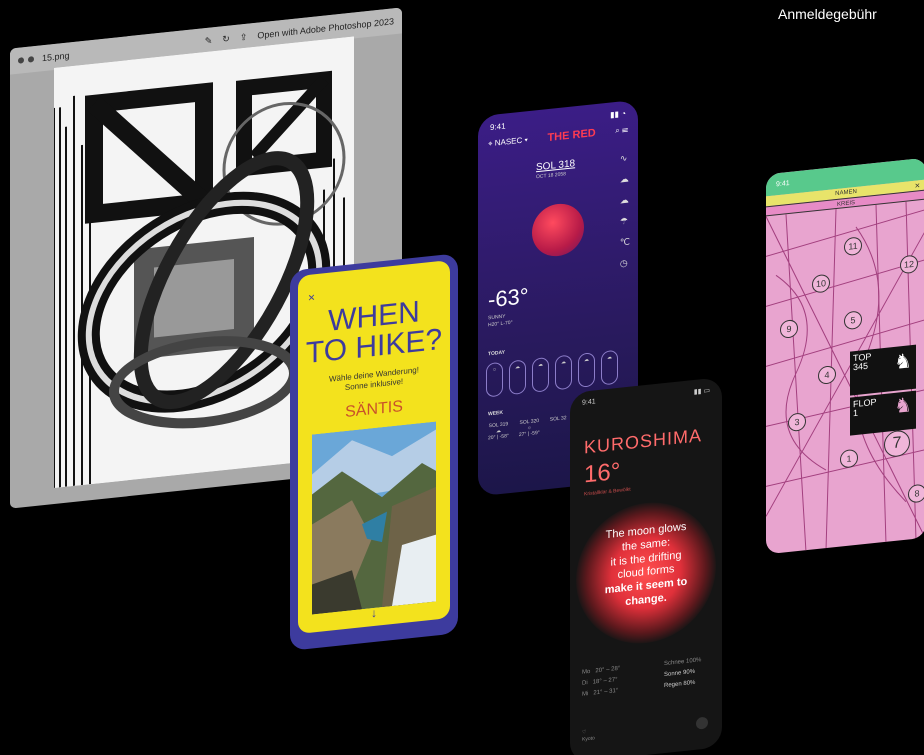  I want to click on sol-title: SOL 318, so click(556, 166).